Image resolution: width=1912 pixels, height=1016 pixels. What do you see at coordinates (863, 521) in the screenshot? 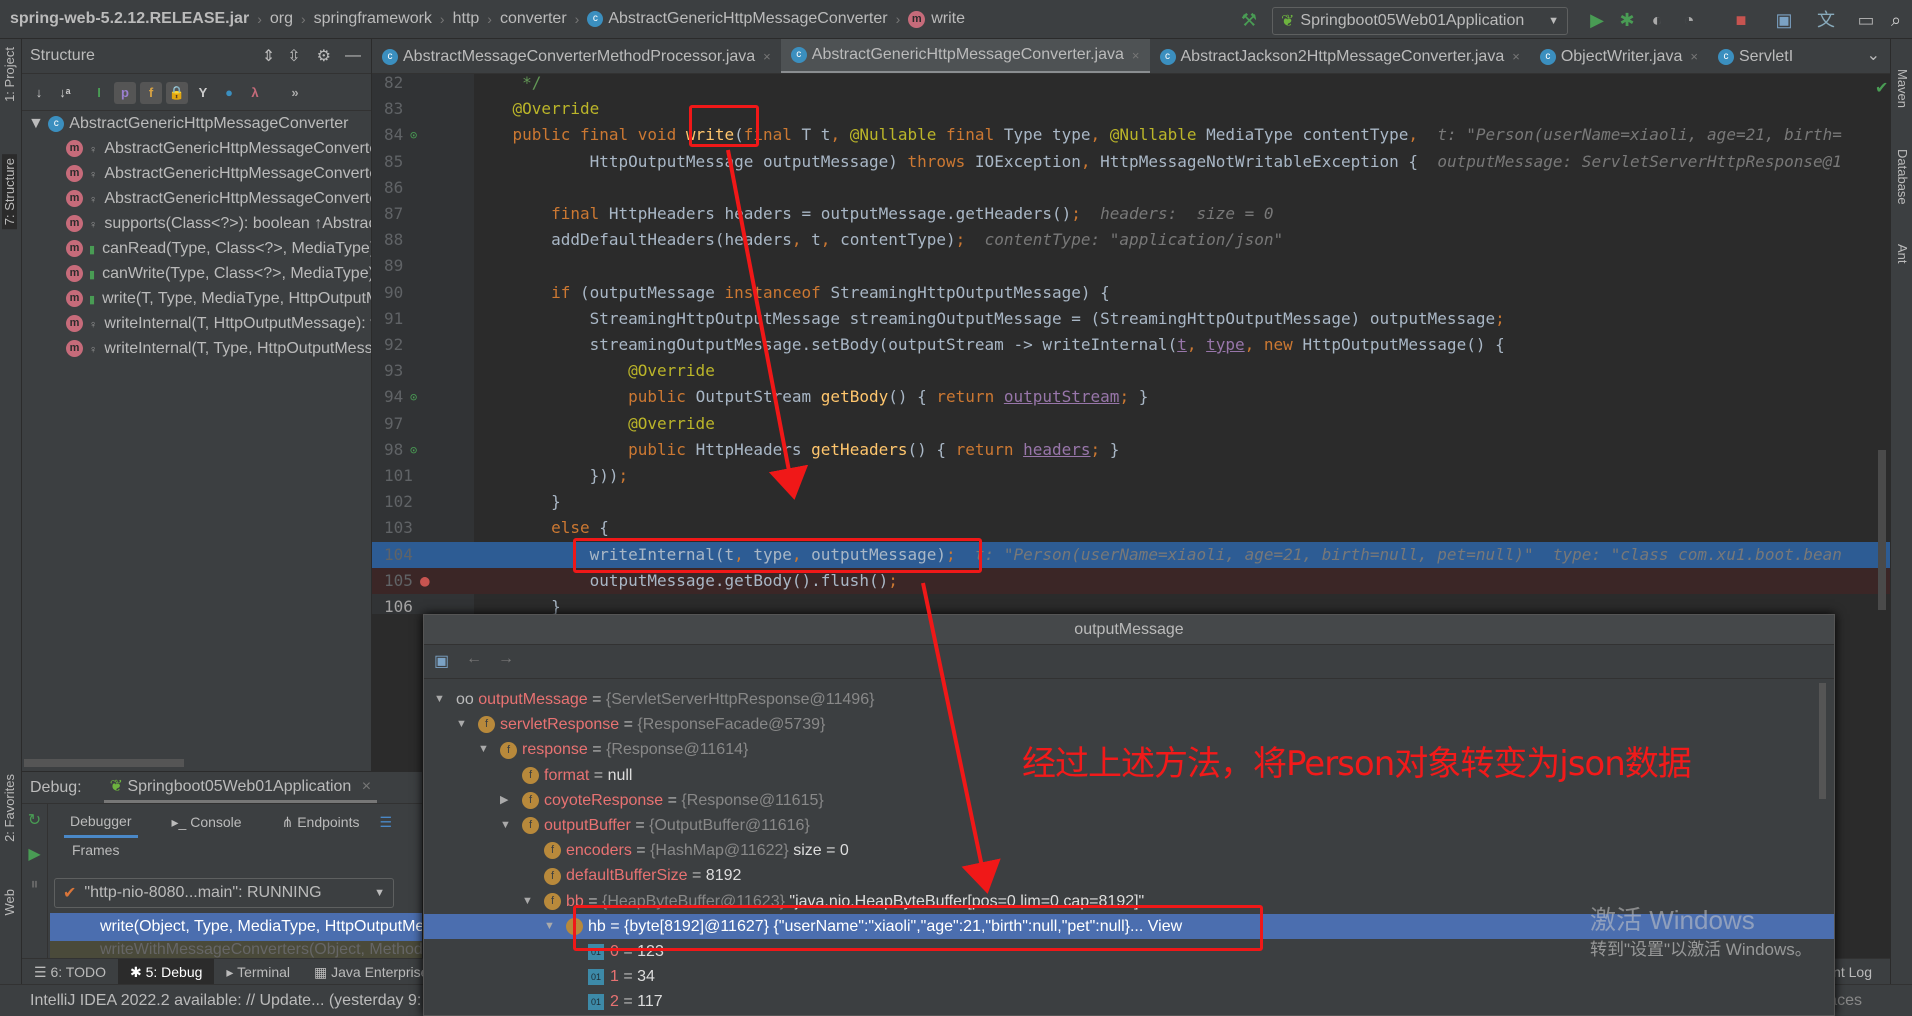
I see `annotation-arrows` at bounding box center [863, 521].